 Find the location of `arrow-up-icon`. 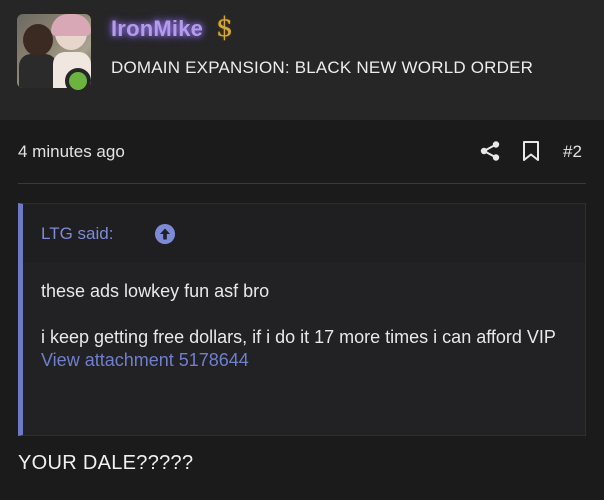

arrow-up-icon is located at coordinates (165, 234).